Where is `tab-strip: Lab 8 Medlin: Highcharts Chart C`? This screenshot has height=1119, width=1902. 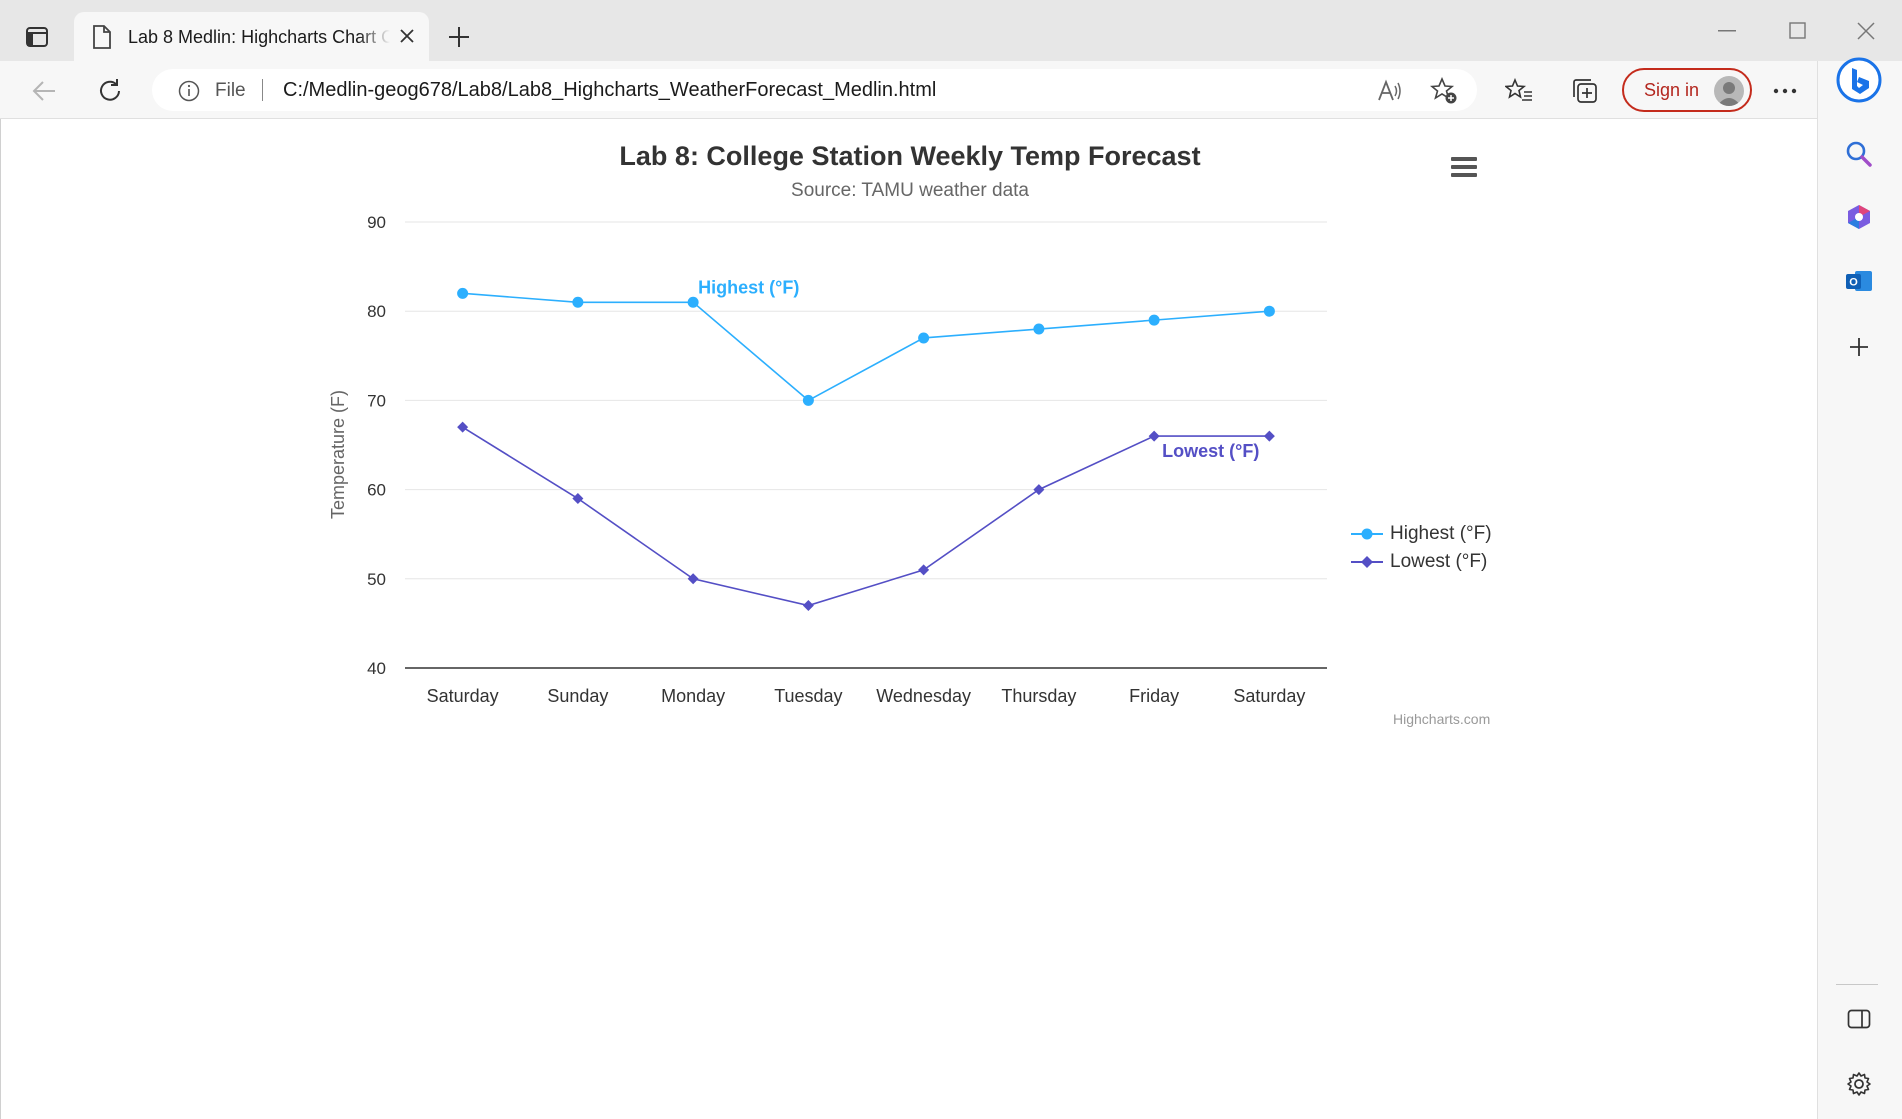
tab-strip: Lab 8 Medlin: Highcharts Chart C is located at coordinates (951, 30).